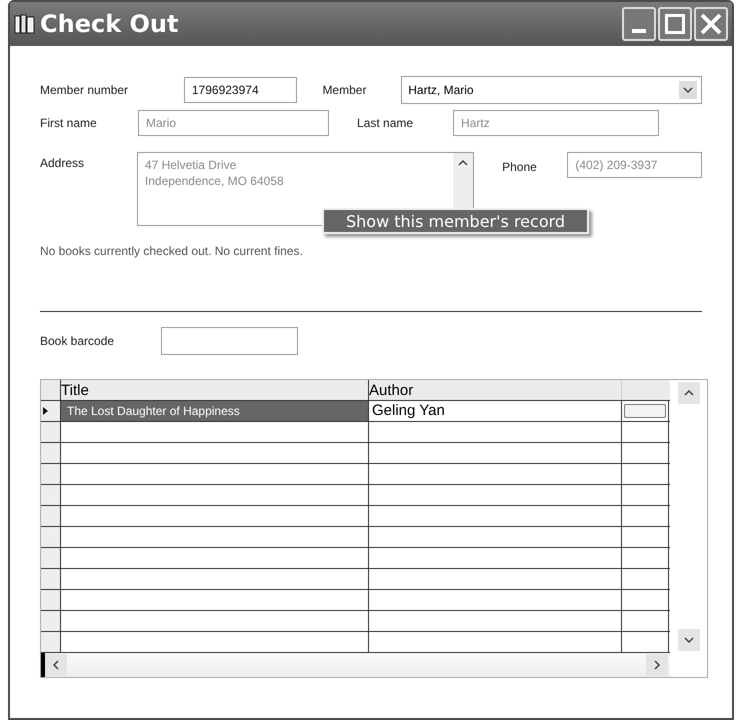  I want to click on field-label: Member number, so click(85, 90).